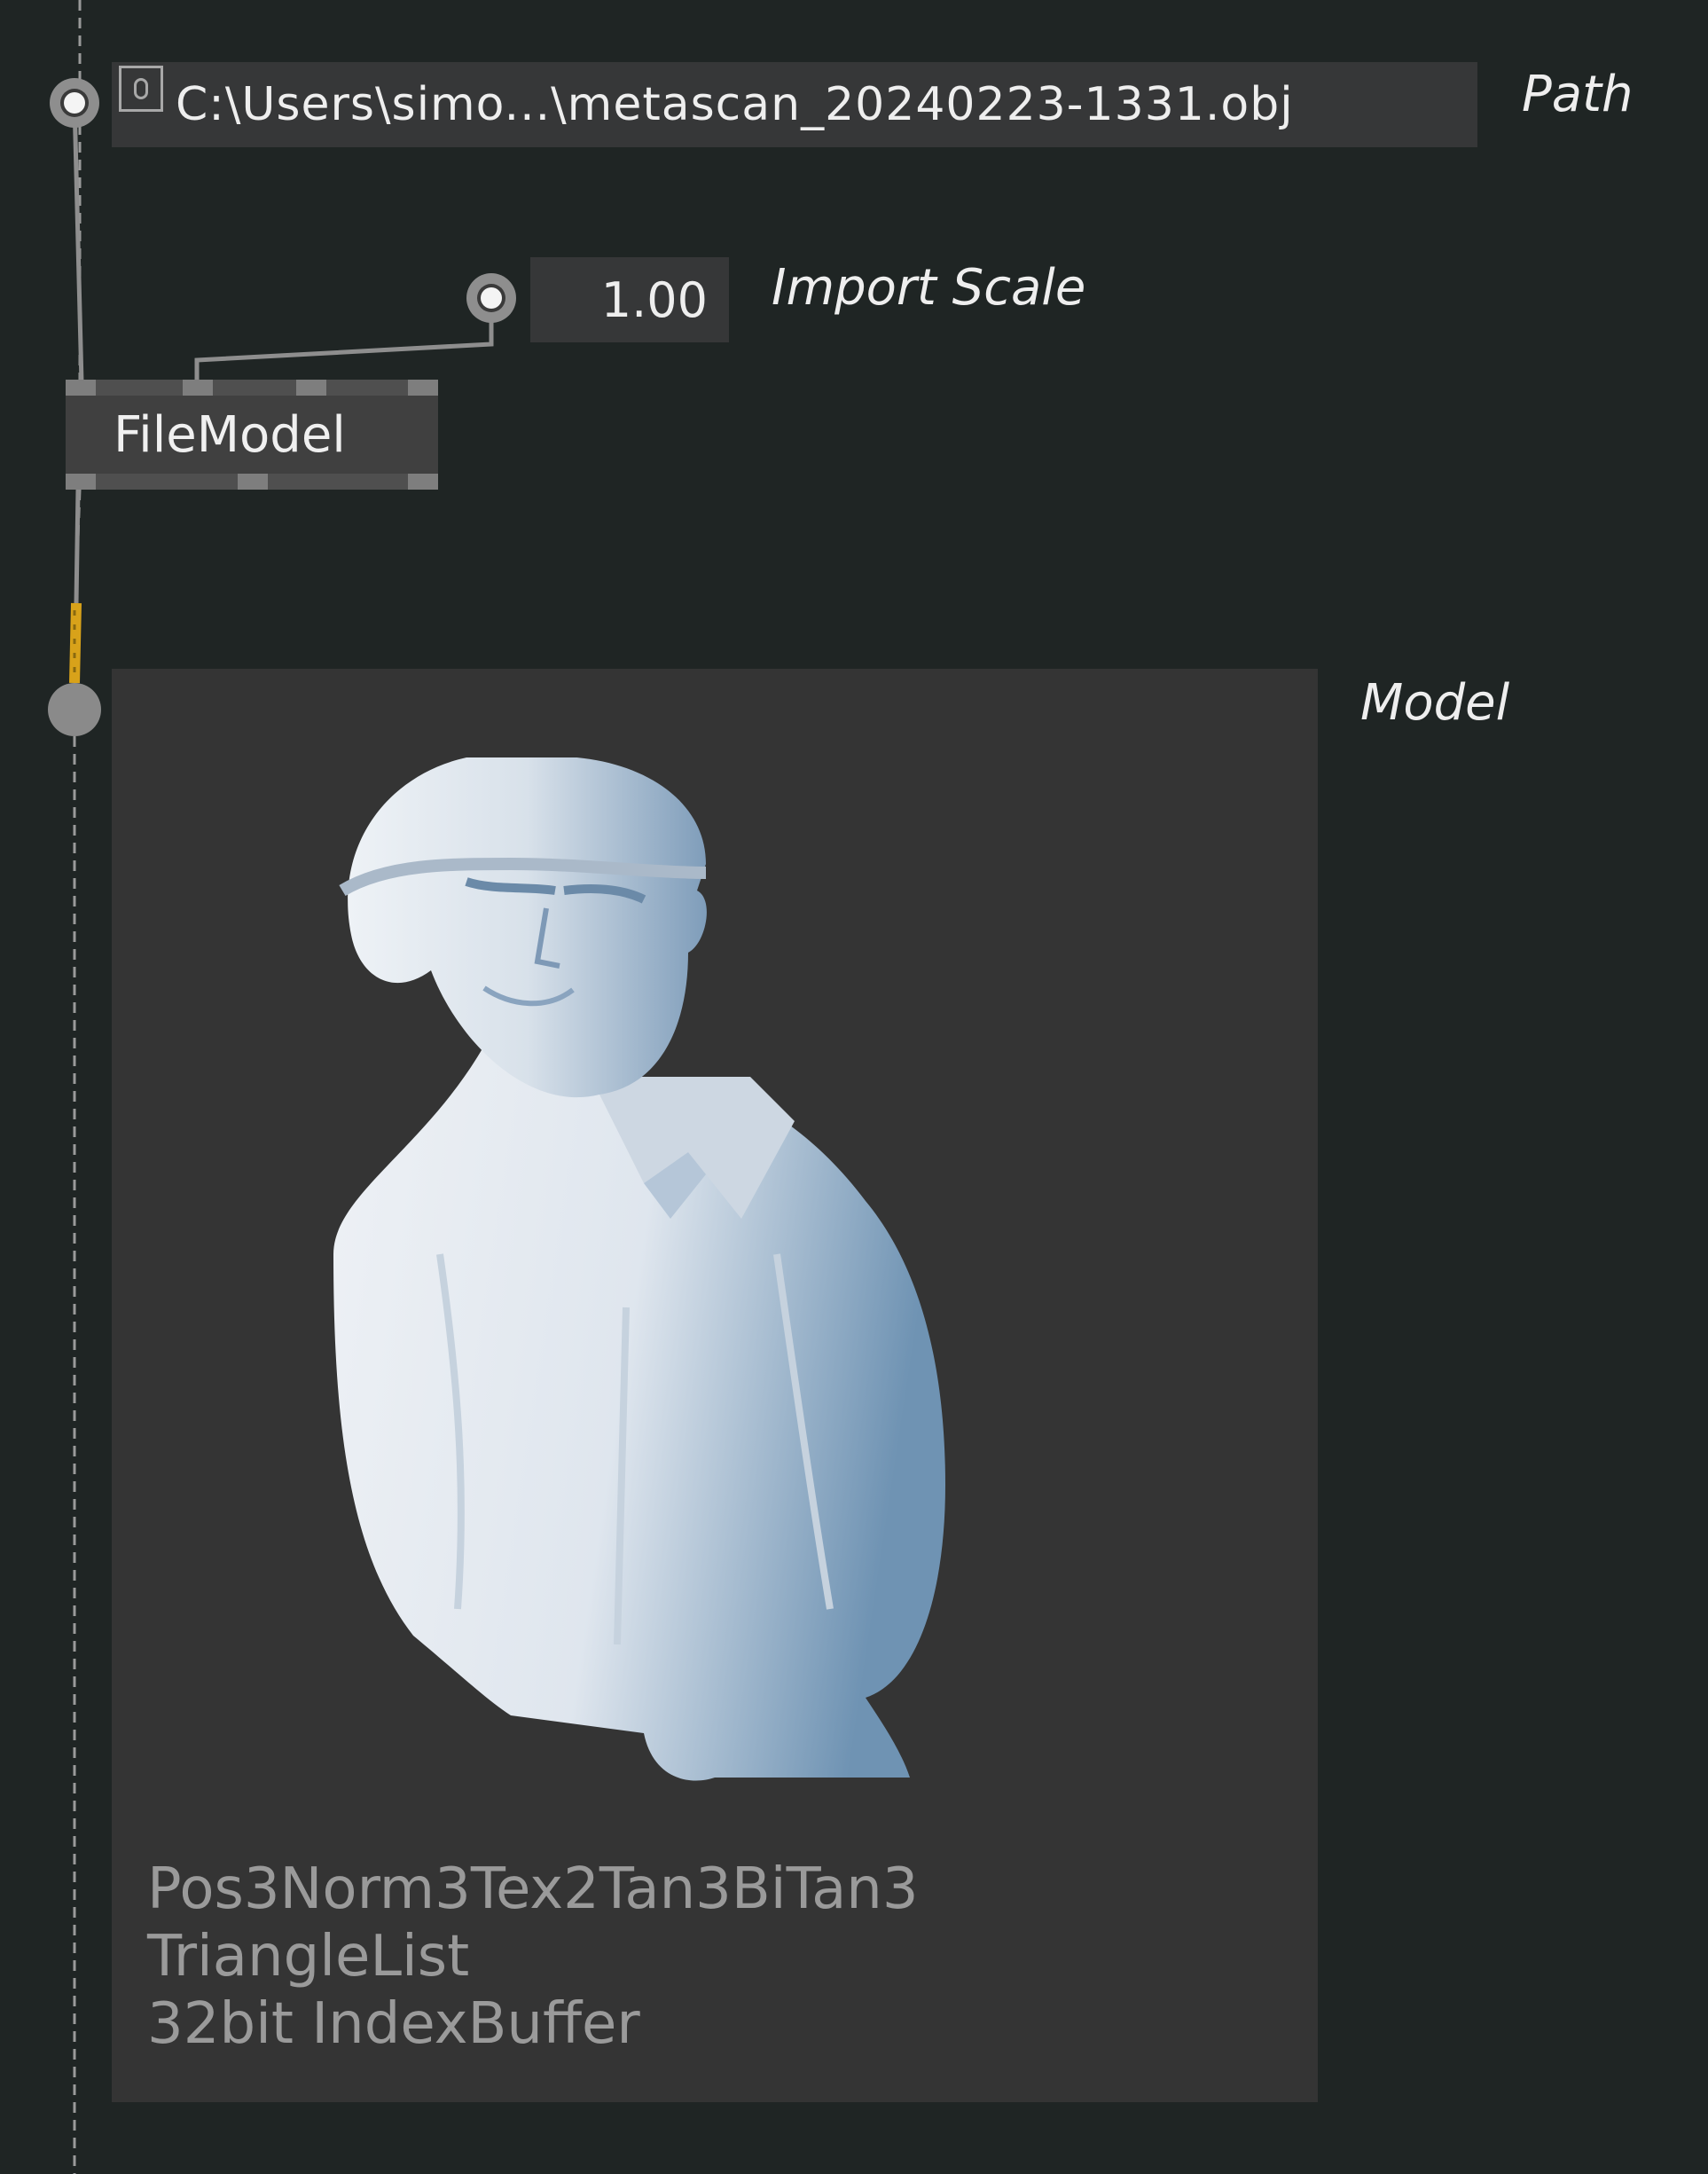  Describe the element at coordinates (308, 1957) in the screenshot. I see `topology-text: TriangleList` at that location.